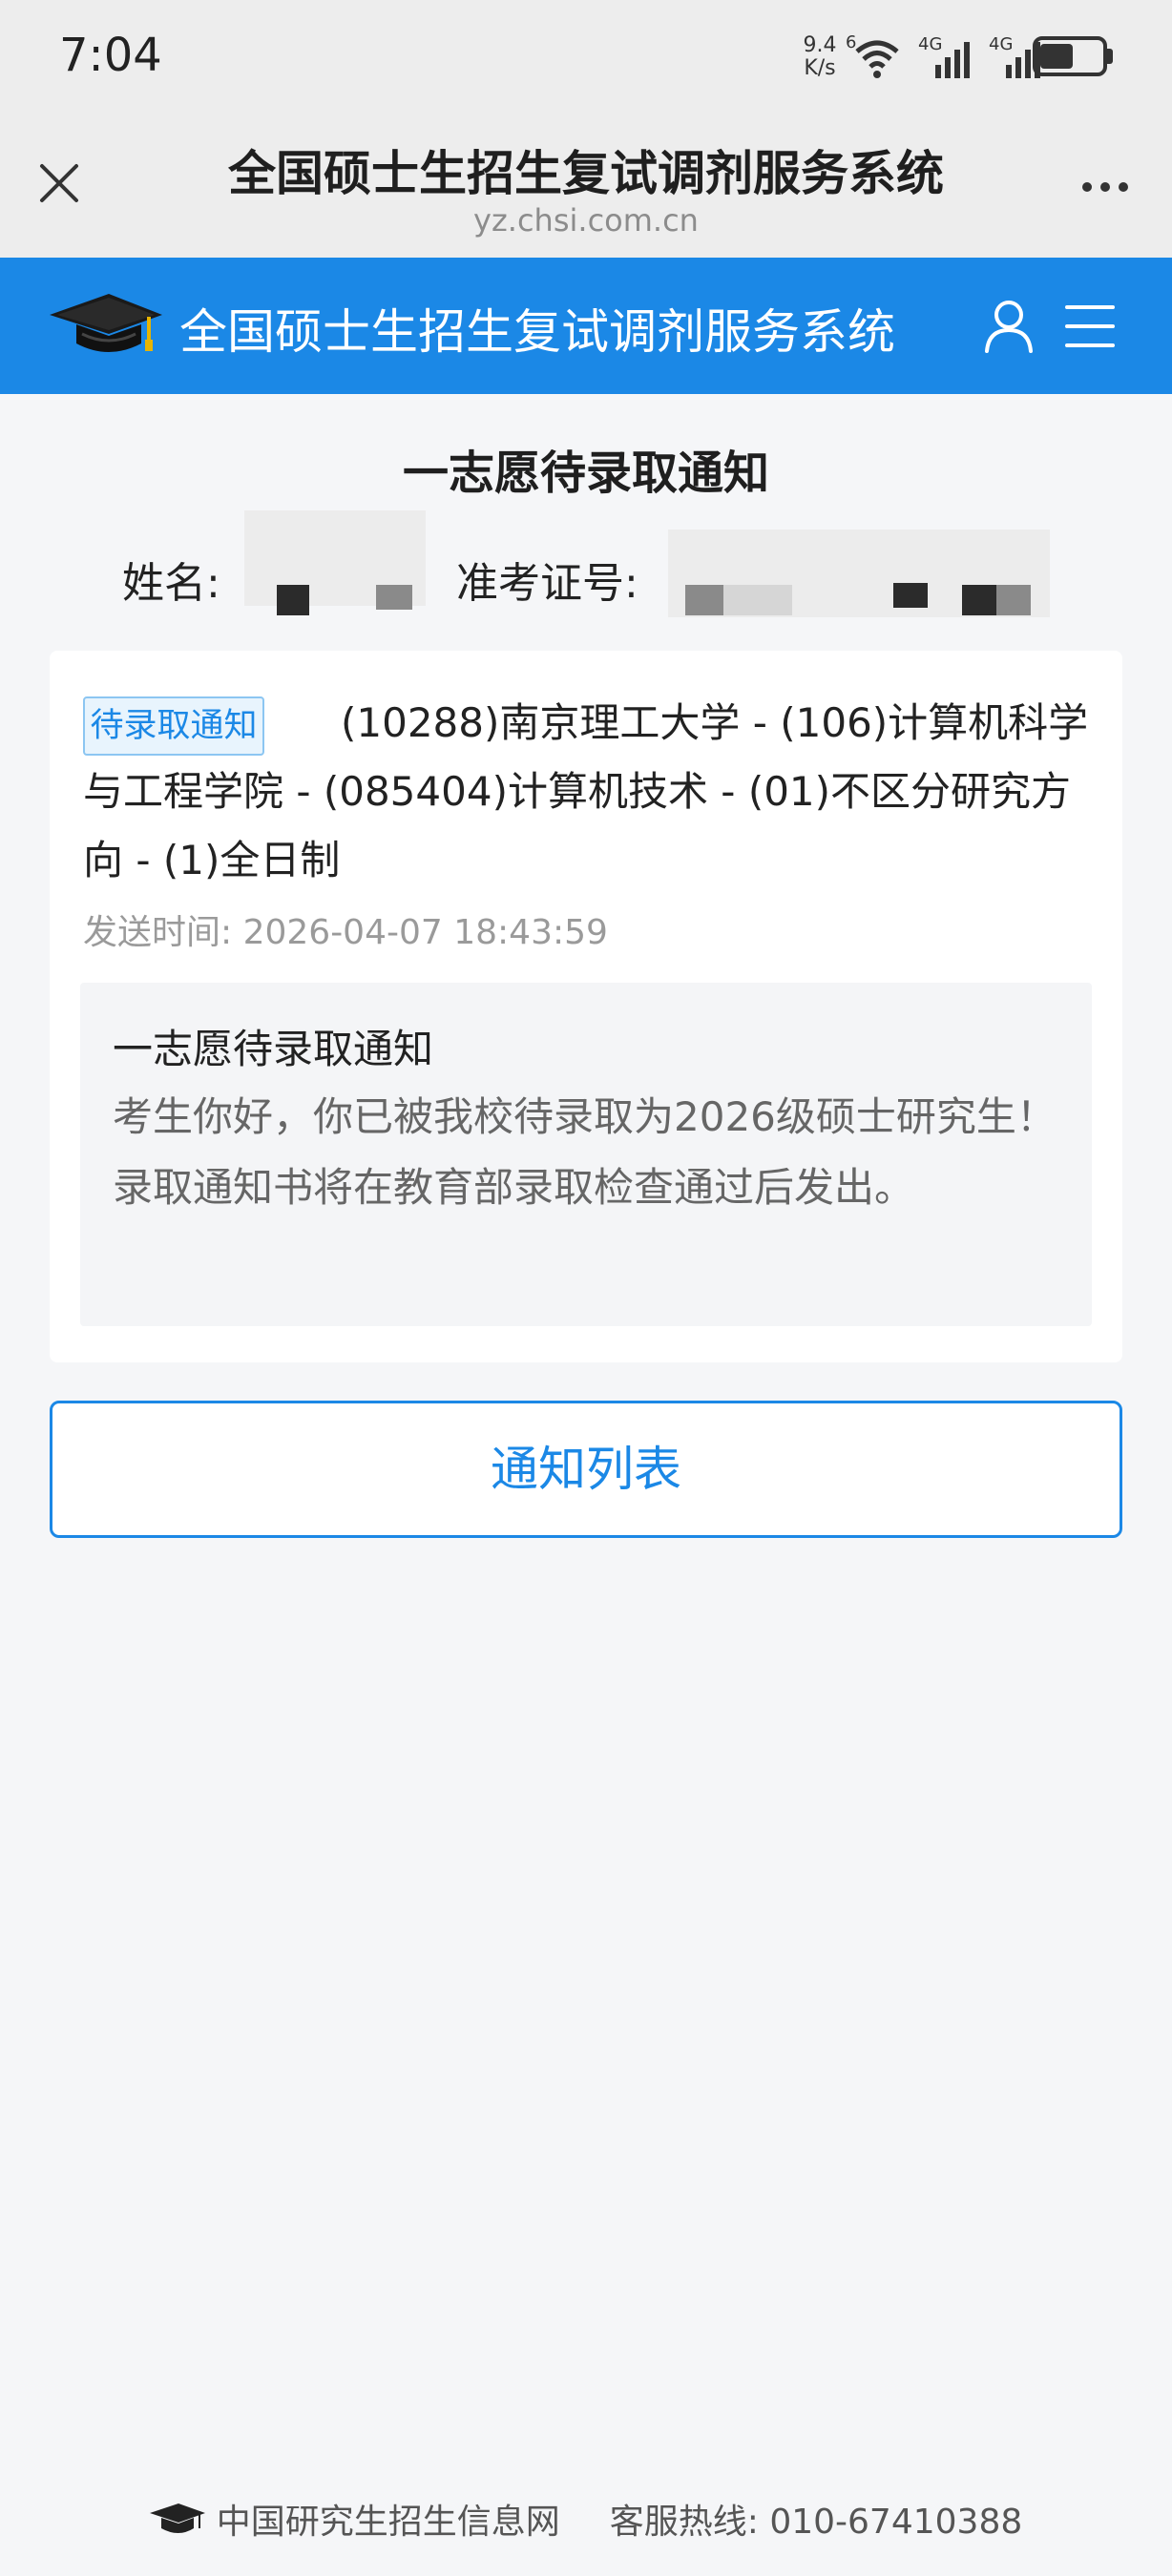  Describe the element at coordinates (816, 2522) in the screenshot. I see `footer-hotline: 客服热线: 010-67410388` at that location.